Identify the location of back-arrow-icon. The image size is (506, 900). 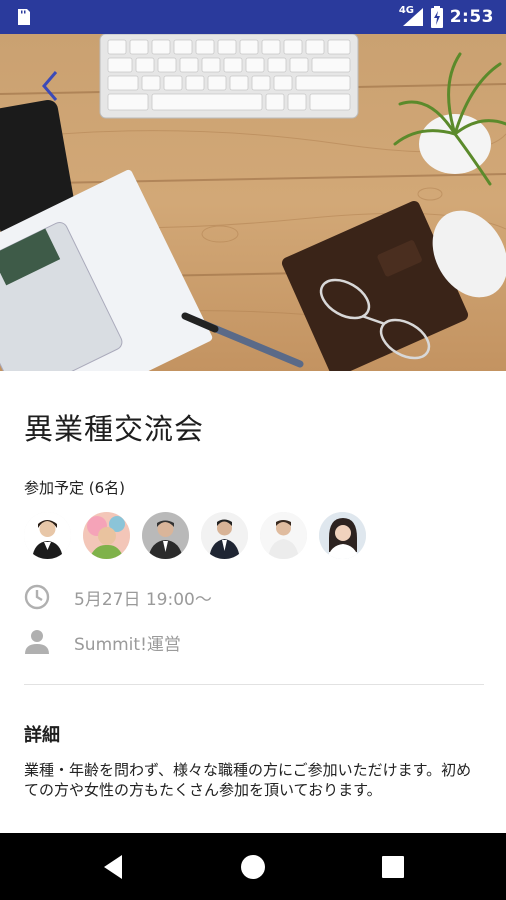
(50, 86).